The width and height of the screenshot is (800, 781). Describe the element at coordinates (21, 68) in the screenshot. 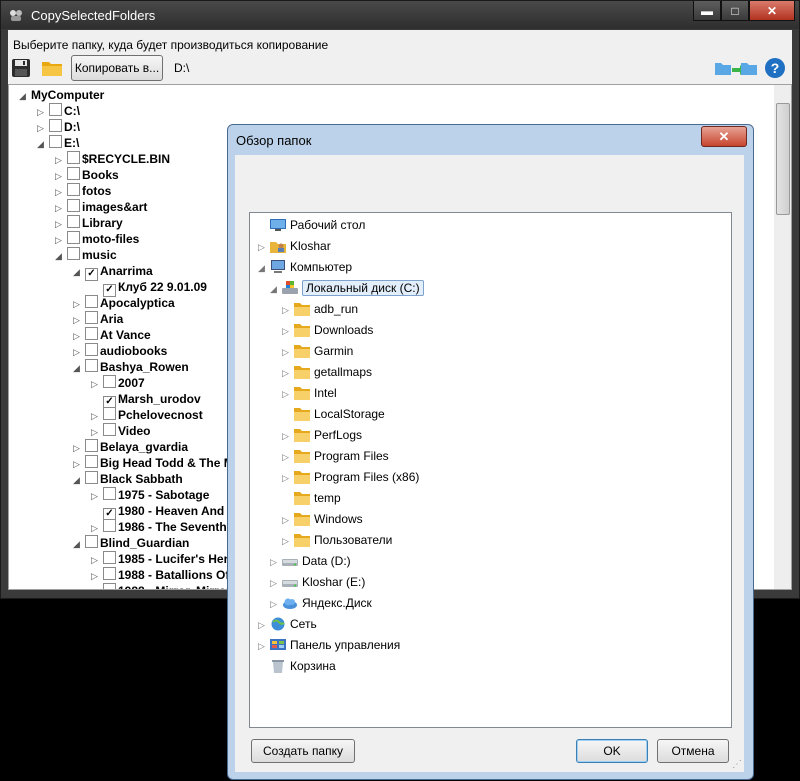

I see `save-icon` at that location.